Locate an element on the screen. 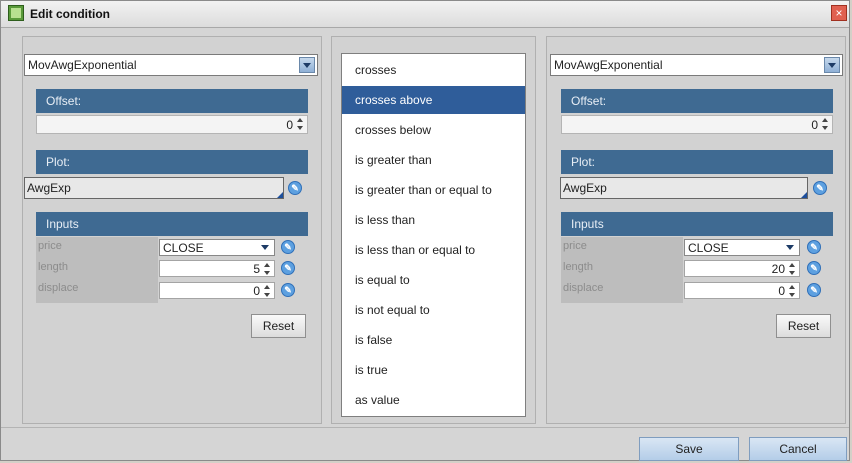 The image size is (852, 463). title-bar: Edit condition × is located at coordinates (425, 14).